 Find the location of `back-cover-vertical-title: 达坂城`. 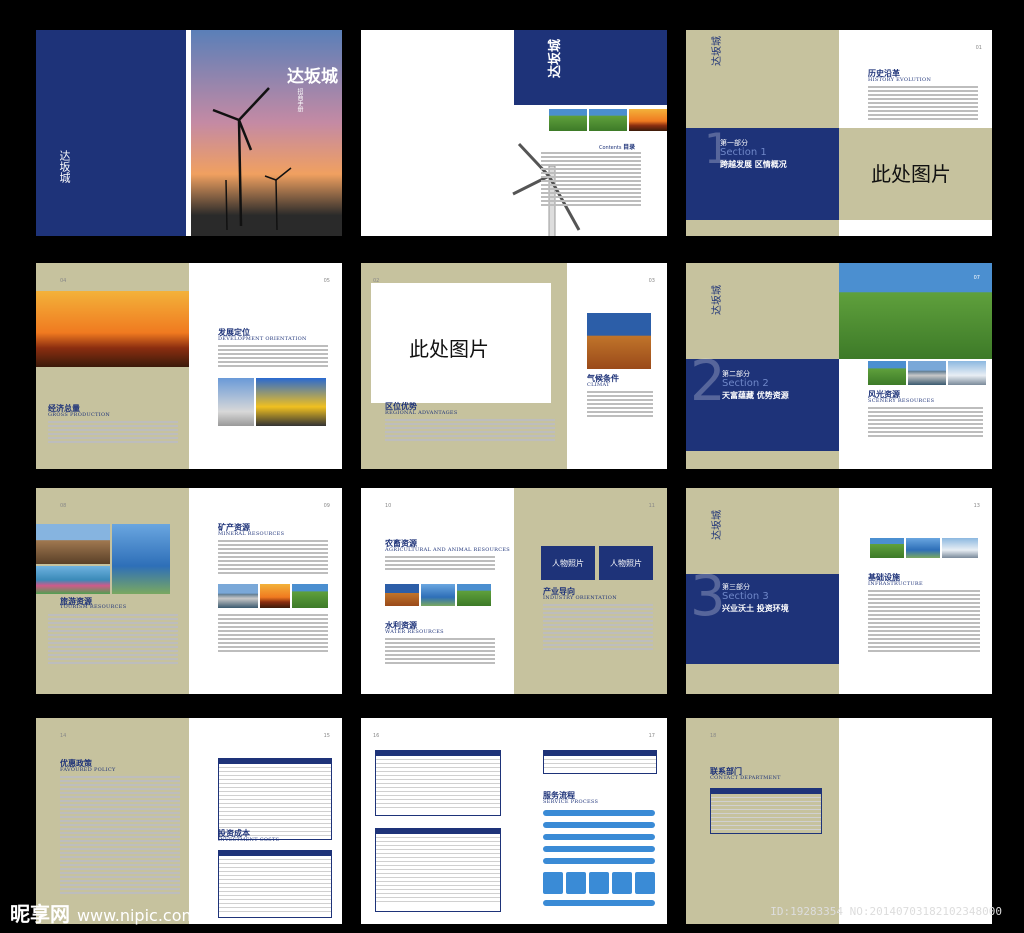

back-cover-vertical-title: 达坂城 is located at coordinates (64, 166).